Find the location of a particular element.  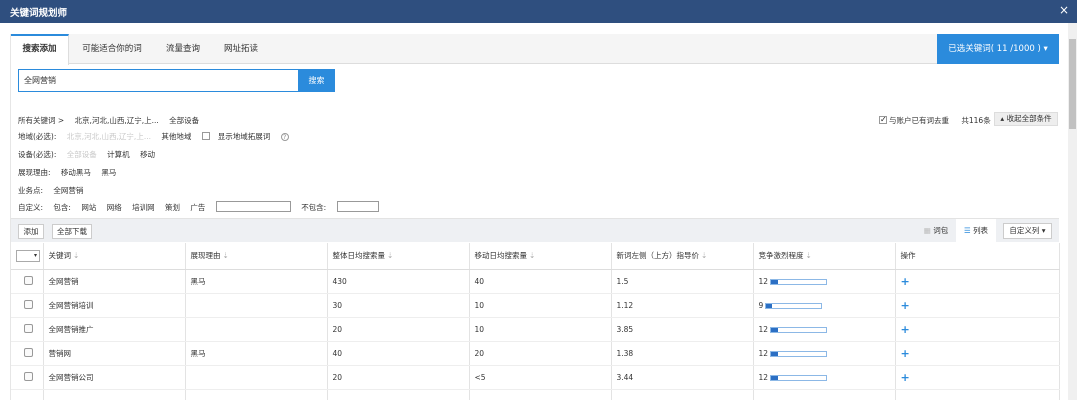

filter-device-row: 设备(必选): 全部设备 计算机 移动 is located at coordinates (90, 154).